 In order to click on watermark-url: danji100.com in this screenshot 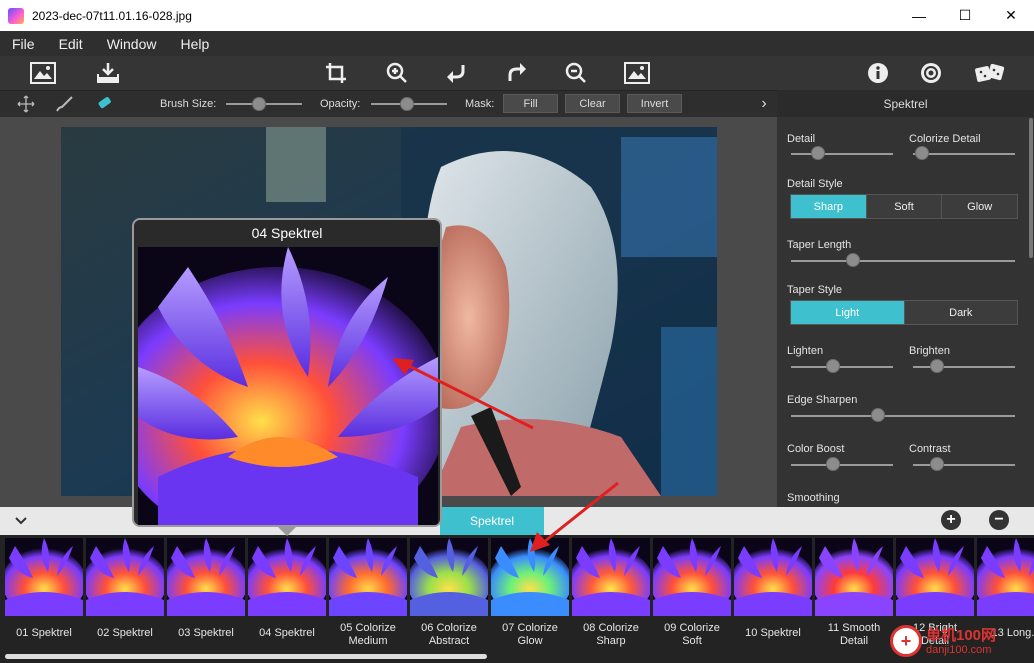, I will do `click(959, 650)`.